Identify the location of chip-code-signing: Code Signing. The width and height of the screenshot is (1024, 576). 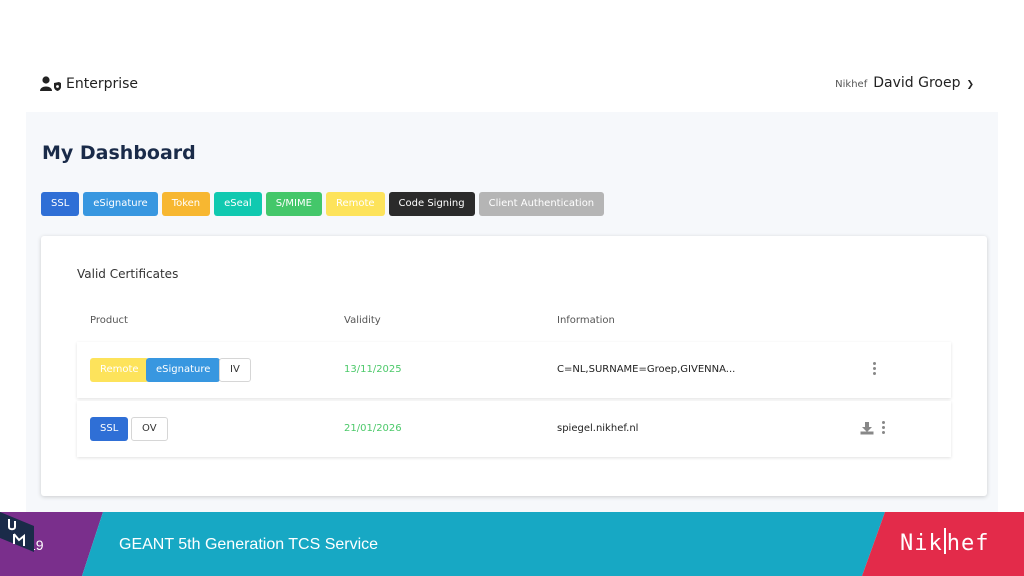
(431, 204).